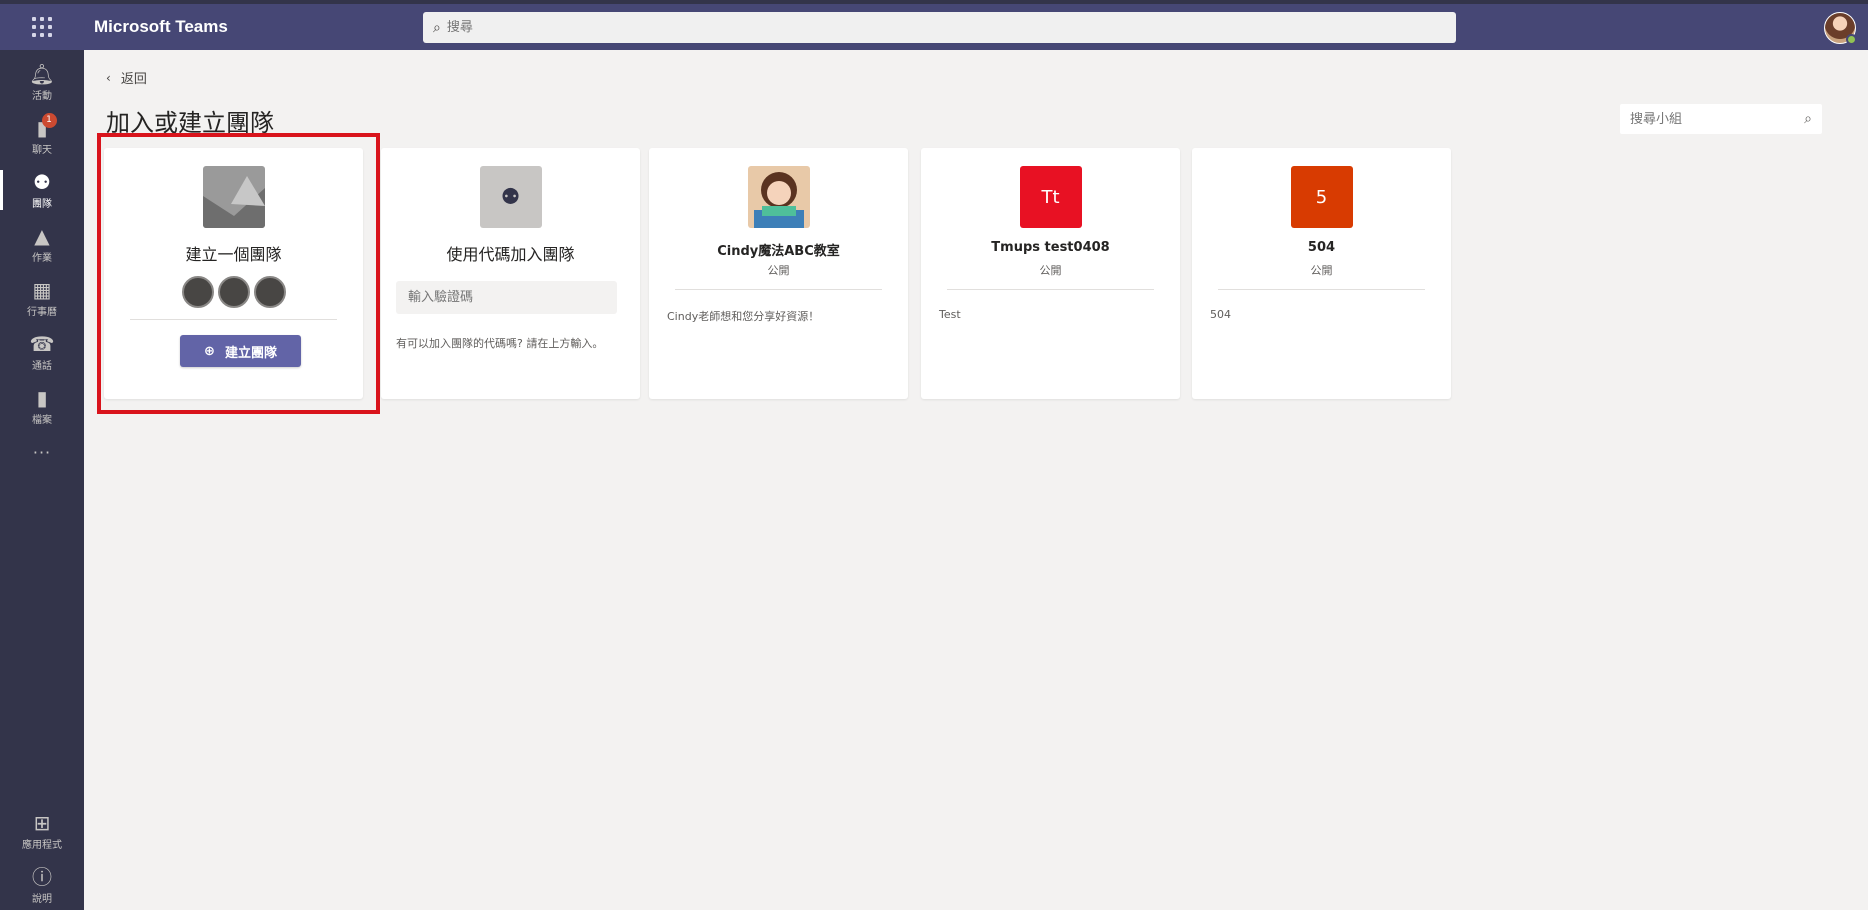 The width and height of the screenshot is (1868, 910). I want to click on team-description: 504, so click(1220, 314).